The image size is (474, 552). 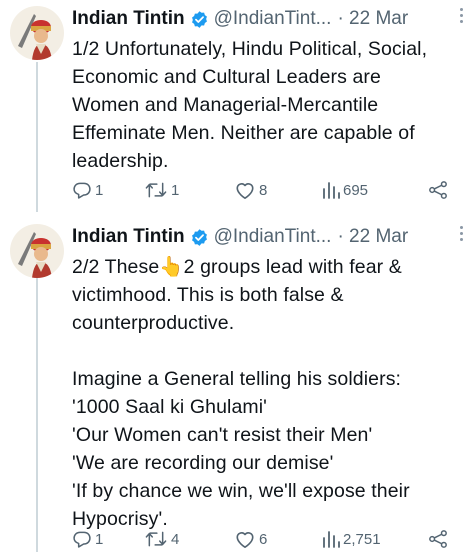 I want to click on retweet-count: 4, so click(x=175, y=539).